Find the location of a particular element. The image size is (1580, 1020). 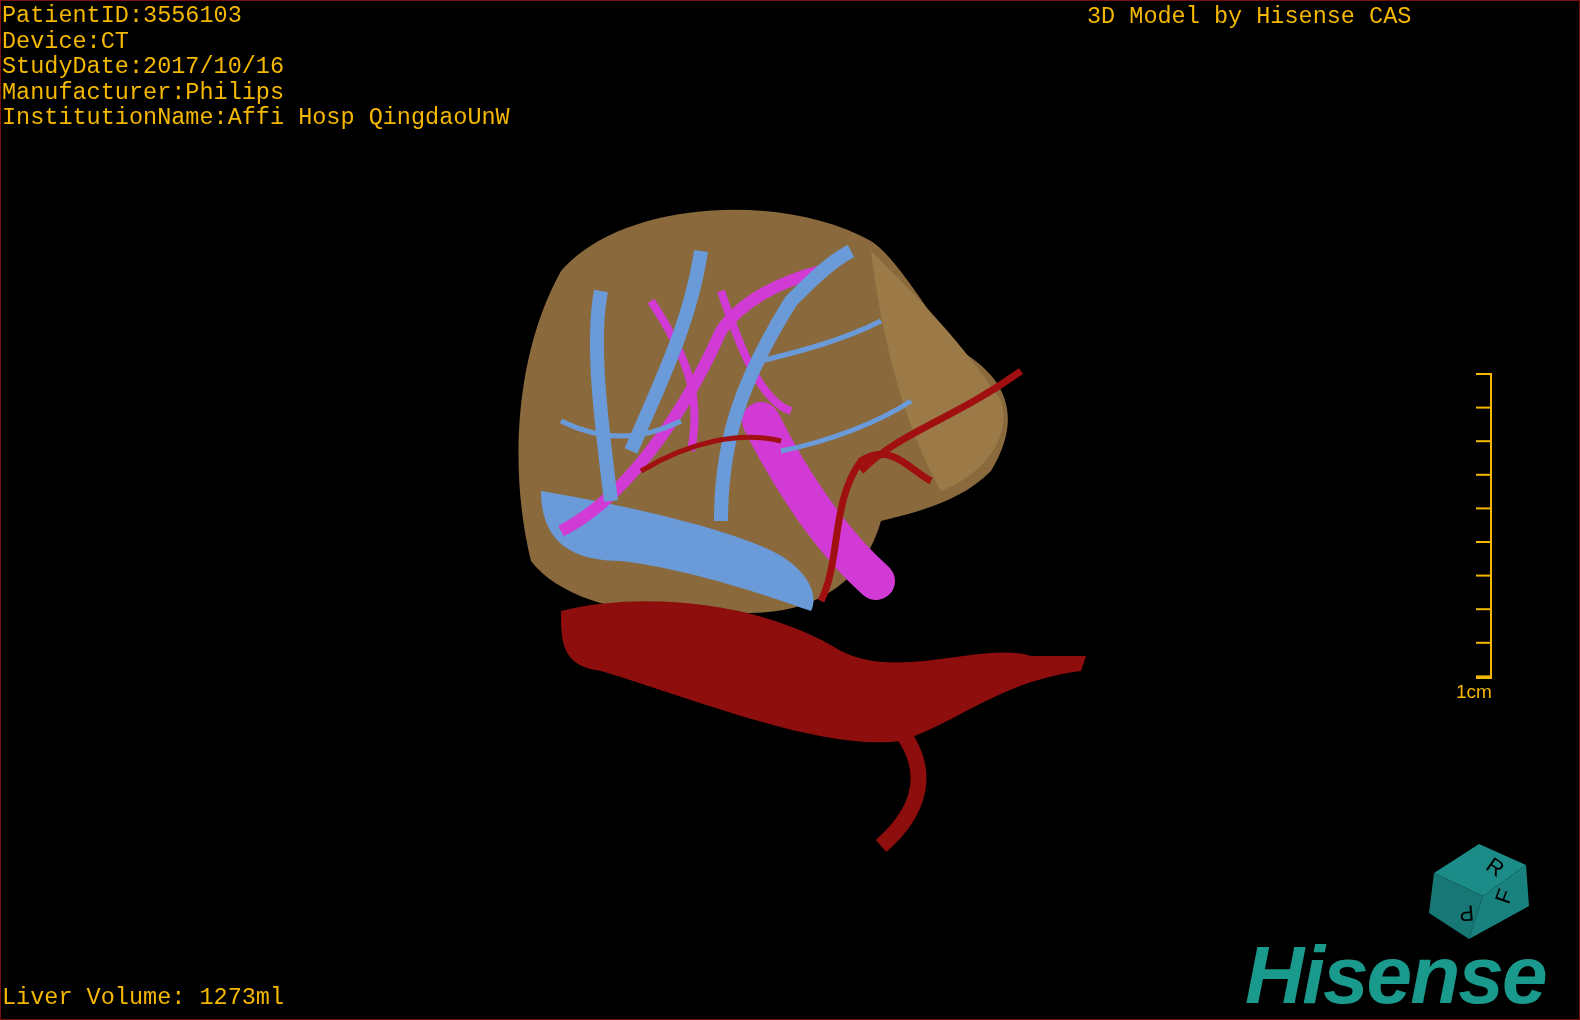

credit-text: 3D Model by Hisense CAS is located at coordinates (1249, 17).